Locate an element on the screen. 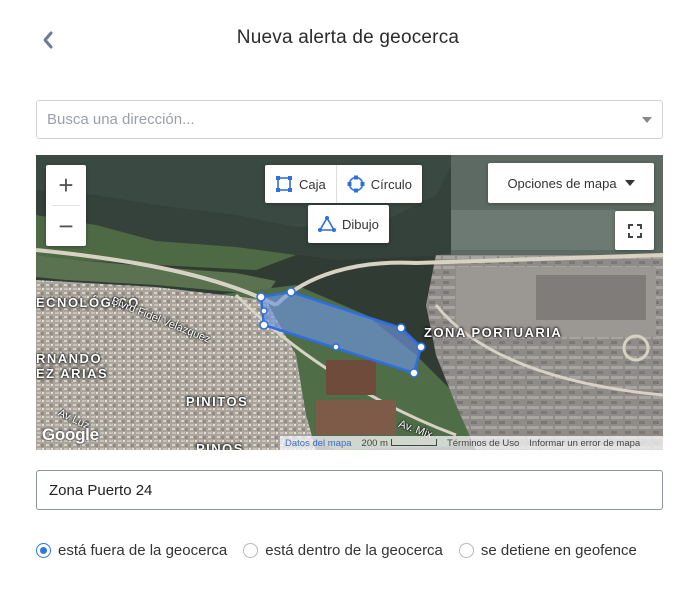 The height and width of the screenshot is (595, 696). page-title: Nueva alerta de geocerca is located at coordinates (348, 37).